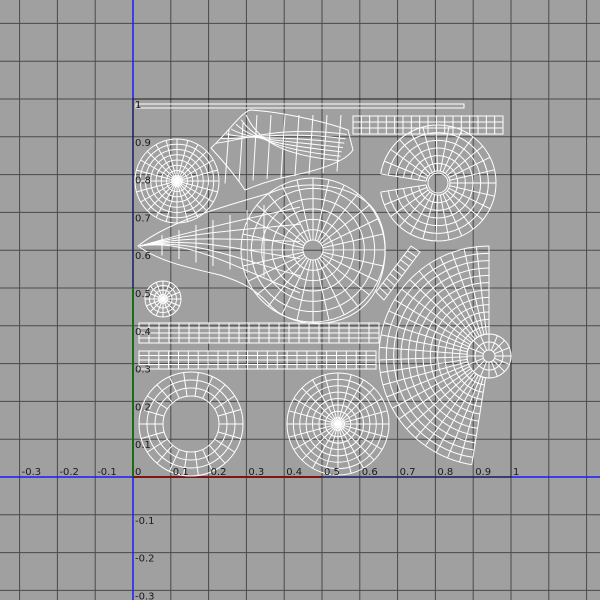  What do you see at coordinates (516, 472) in the screenshot?
I see `u-tick-label: 1` at bounding box center [516, 472].